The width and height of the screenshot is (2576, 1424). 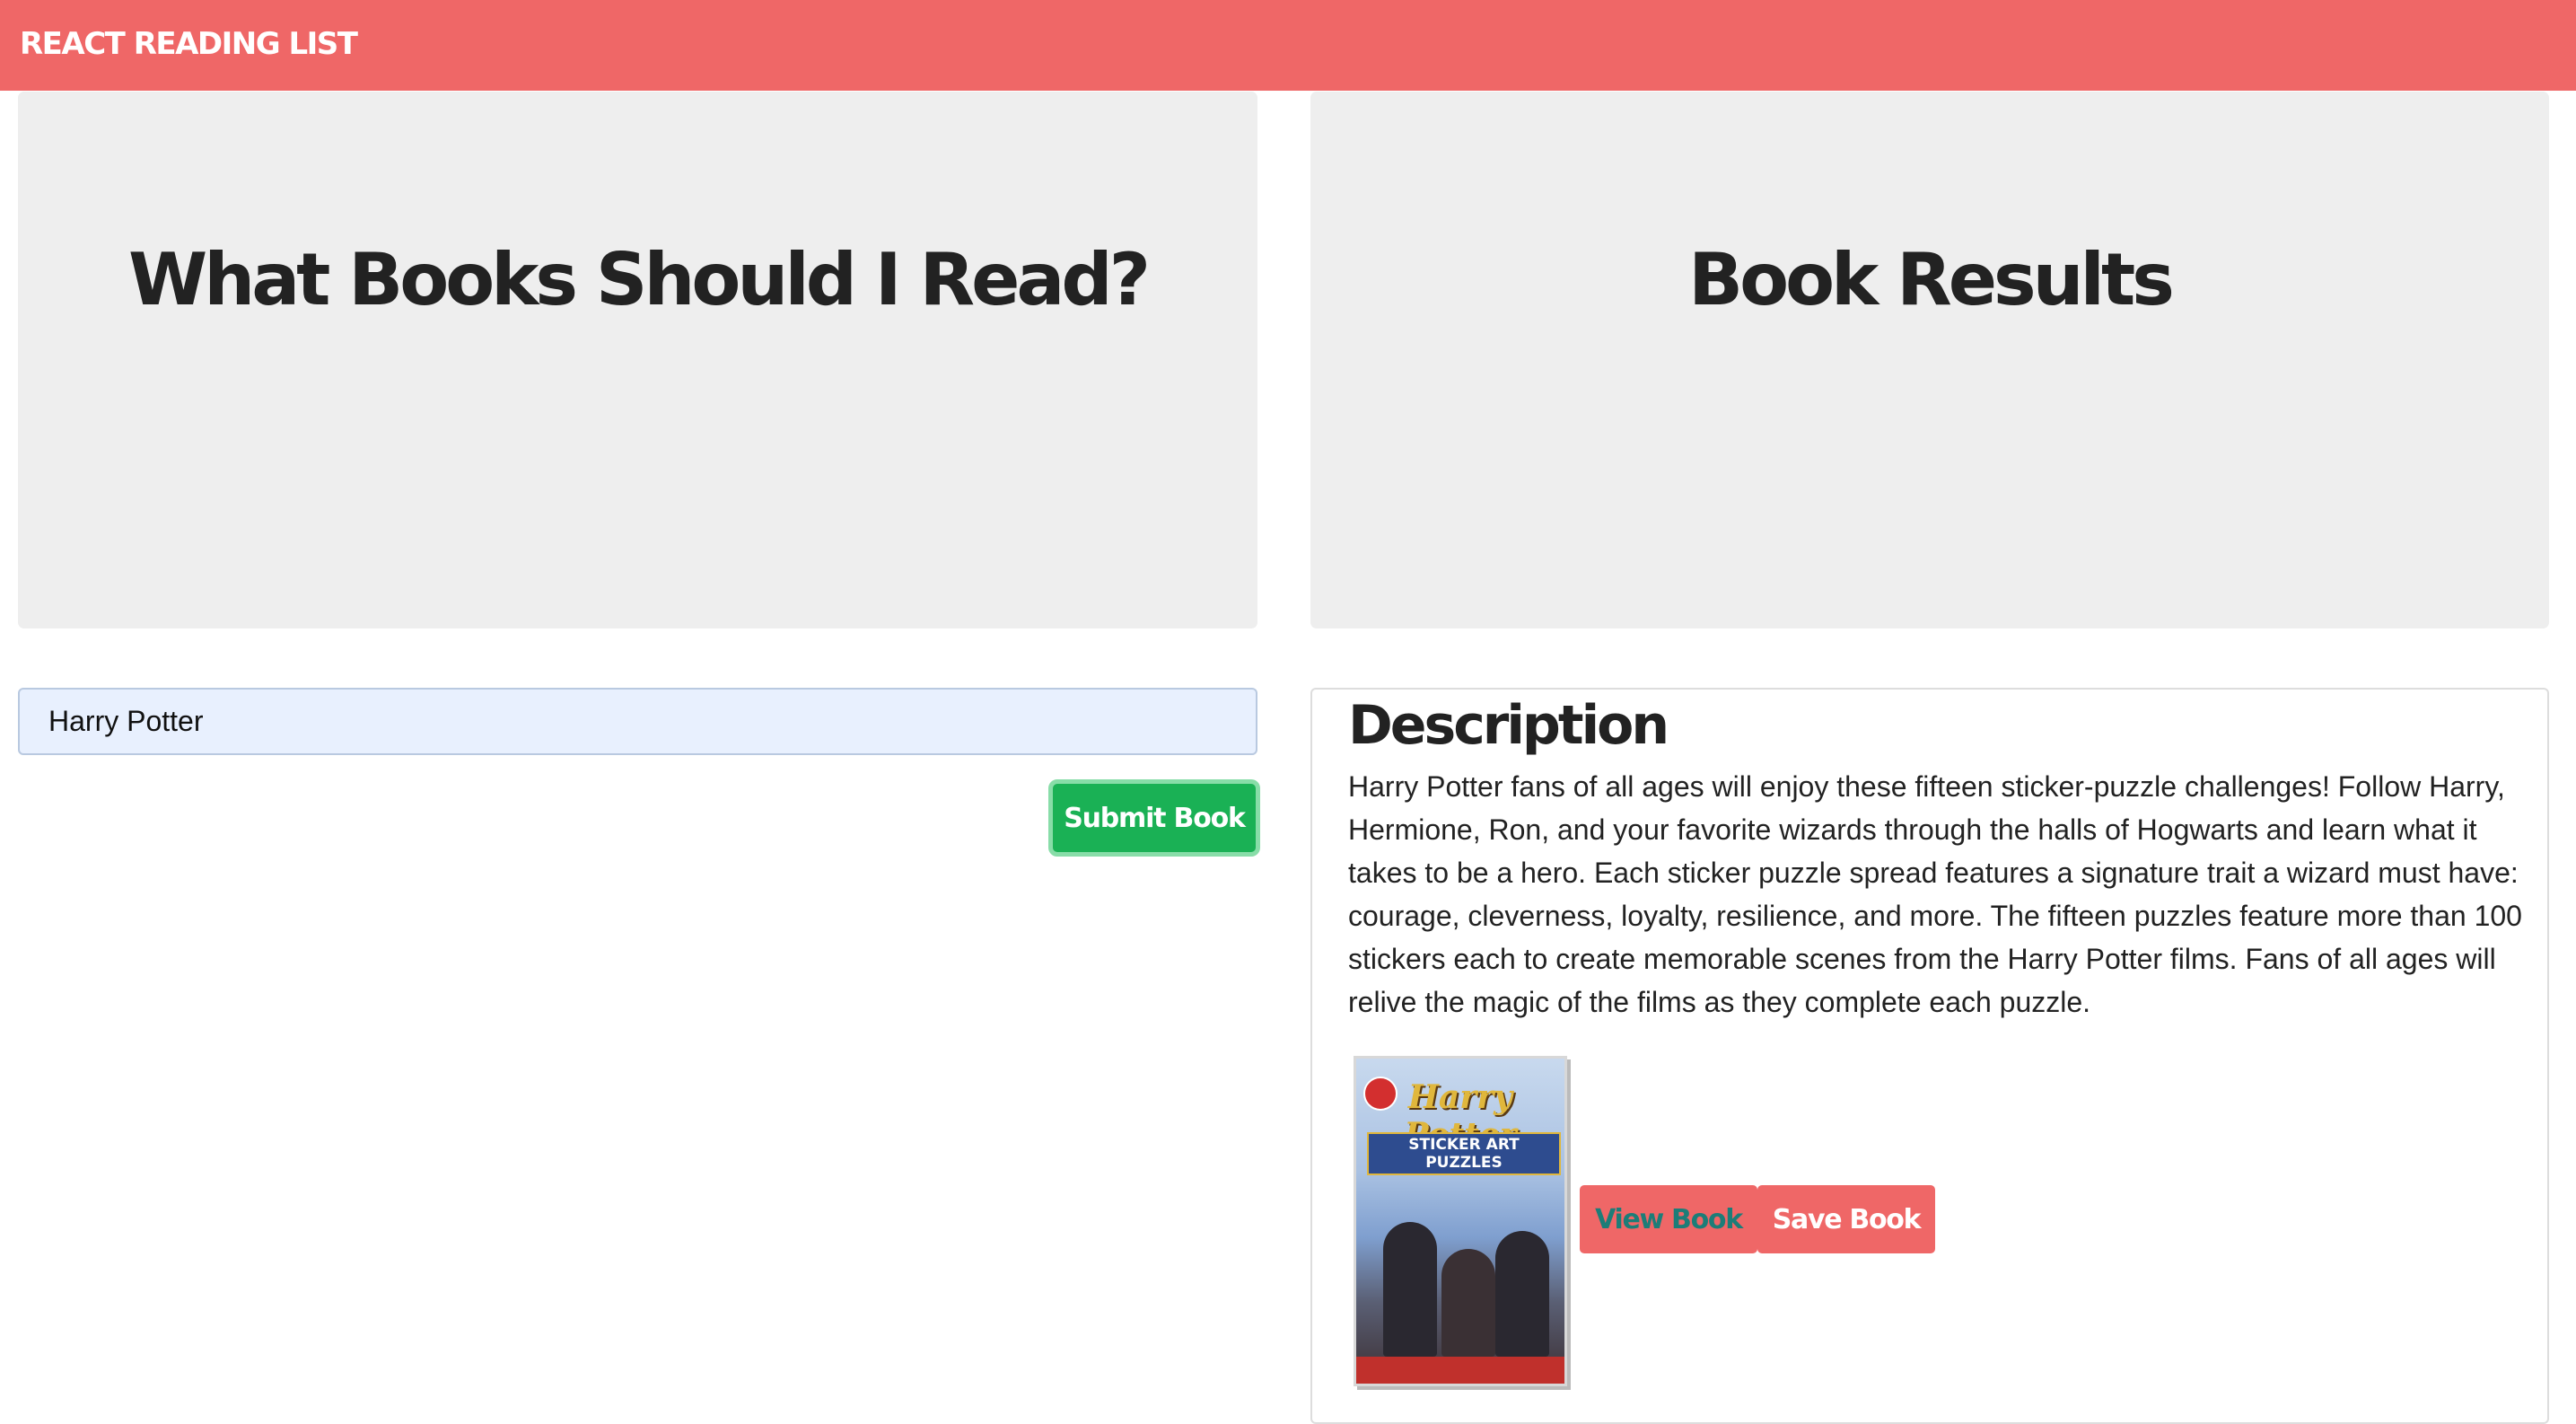 I want to click on search-heading: What Books Should I Read?, so click(x=639, y=279).